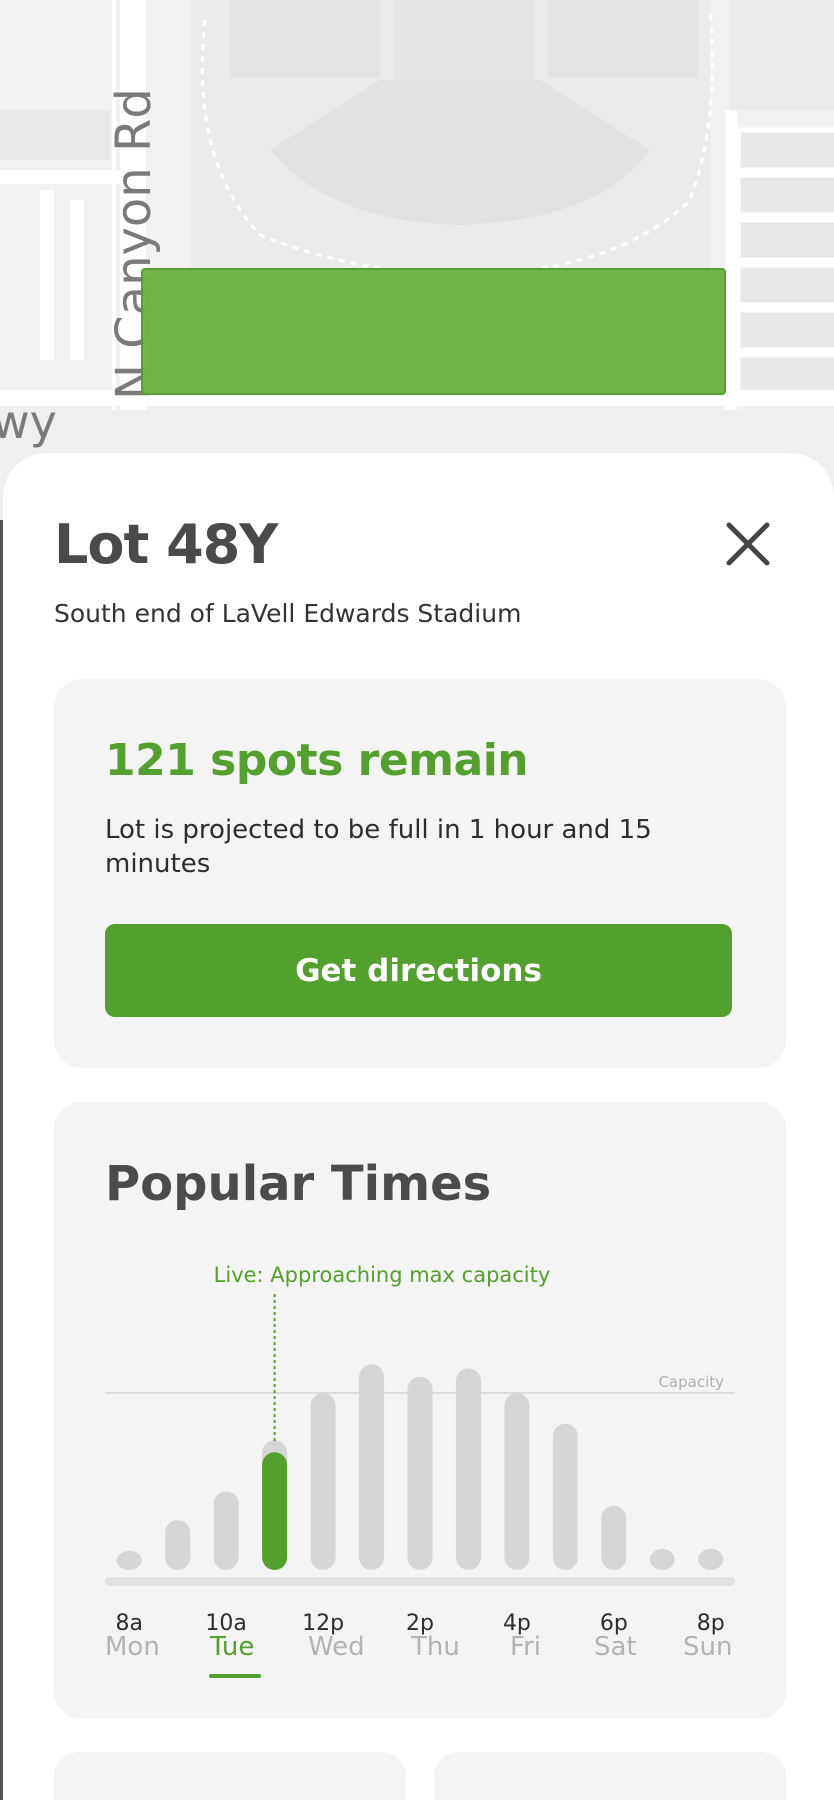 The height and width of the screenshot is (1800, 834). What do you see at coordinates (615, 1647) in the screenshot?
I see `day-tab-sat: Sat` at bounding box center [615, 1647].